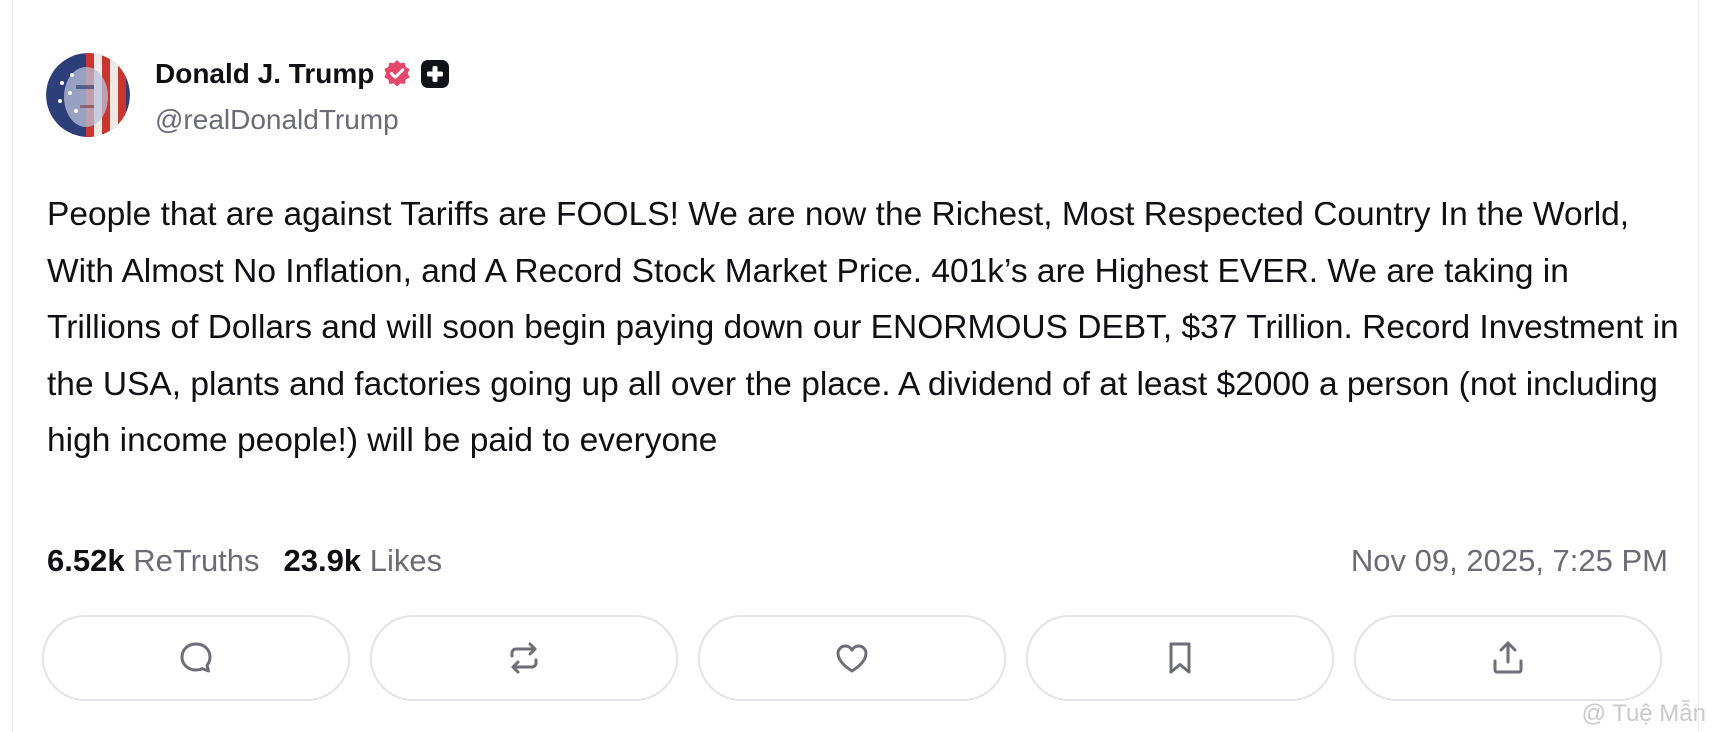 The height and width of the screenshot is (732, 1712). What do you see at coordinates (322, 560) in the screenshot?
I see `likes-count: 23.9k` at bounding box center [322, 560].